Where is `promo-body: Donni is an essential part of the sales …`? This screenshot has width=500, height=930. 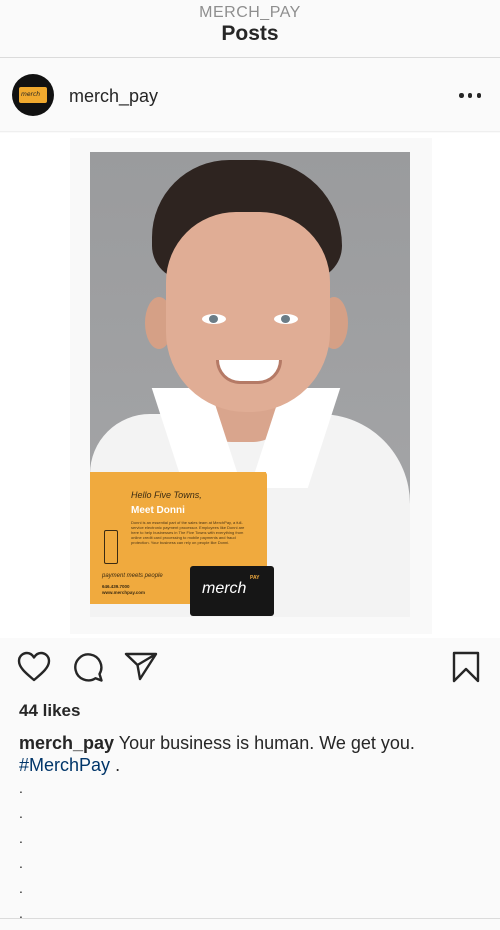 promo-body: Donni is an essential part of the sales … is located at coordinates (188, 532).